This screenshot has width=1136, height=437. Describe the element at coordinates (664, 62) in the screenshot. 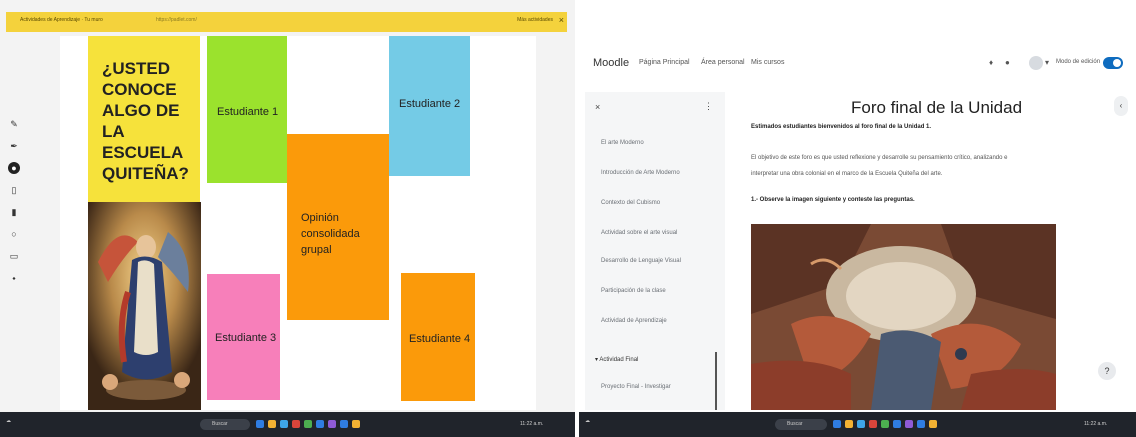

I see `nav-home: Página Principal` at that location.